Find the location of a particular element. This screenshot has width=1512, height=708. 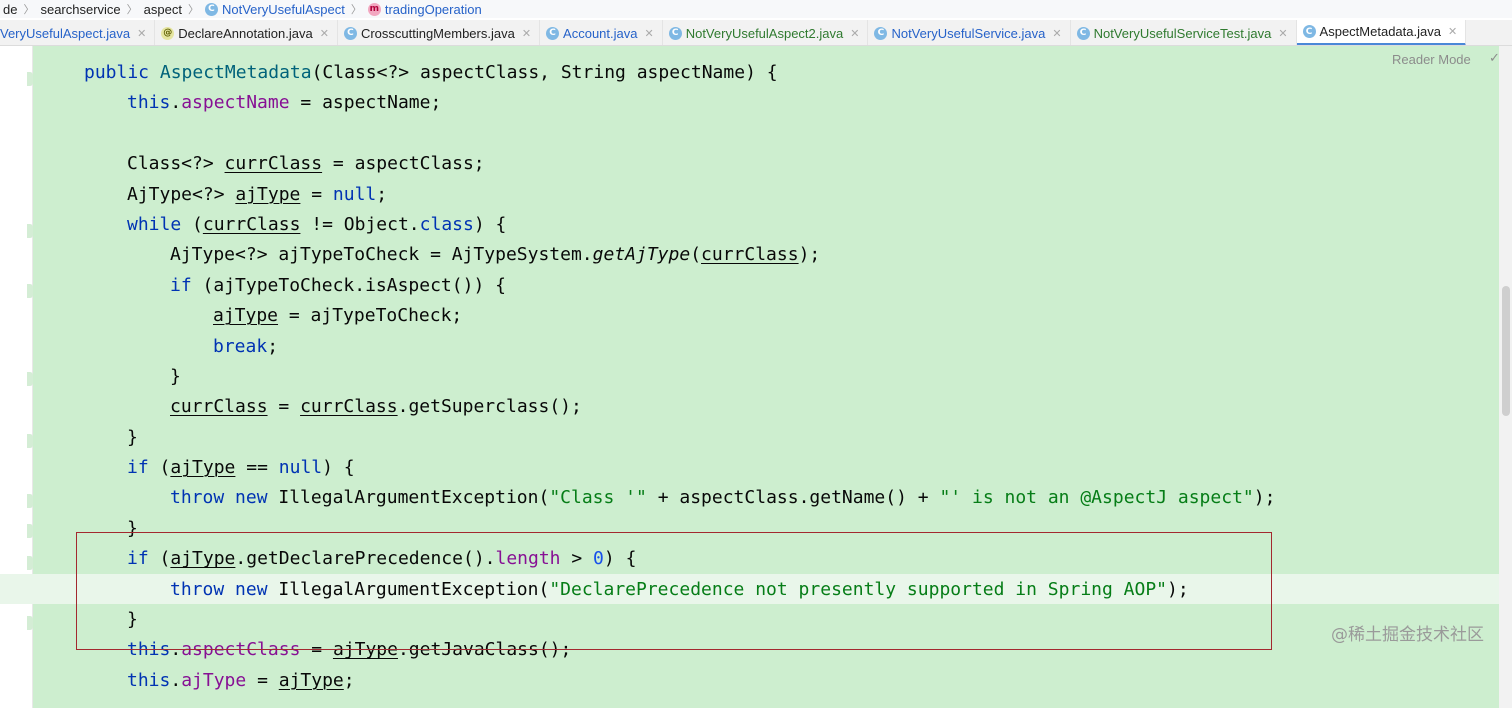

tab-notveryusefulaspect2: C NotVeryUsefulAspect2.java ✕ is located at coordinates (766, 32).